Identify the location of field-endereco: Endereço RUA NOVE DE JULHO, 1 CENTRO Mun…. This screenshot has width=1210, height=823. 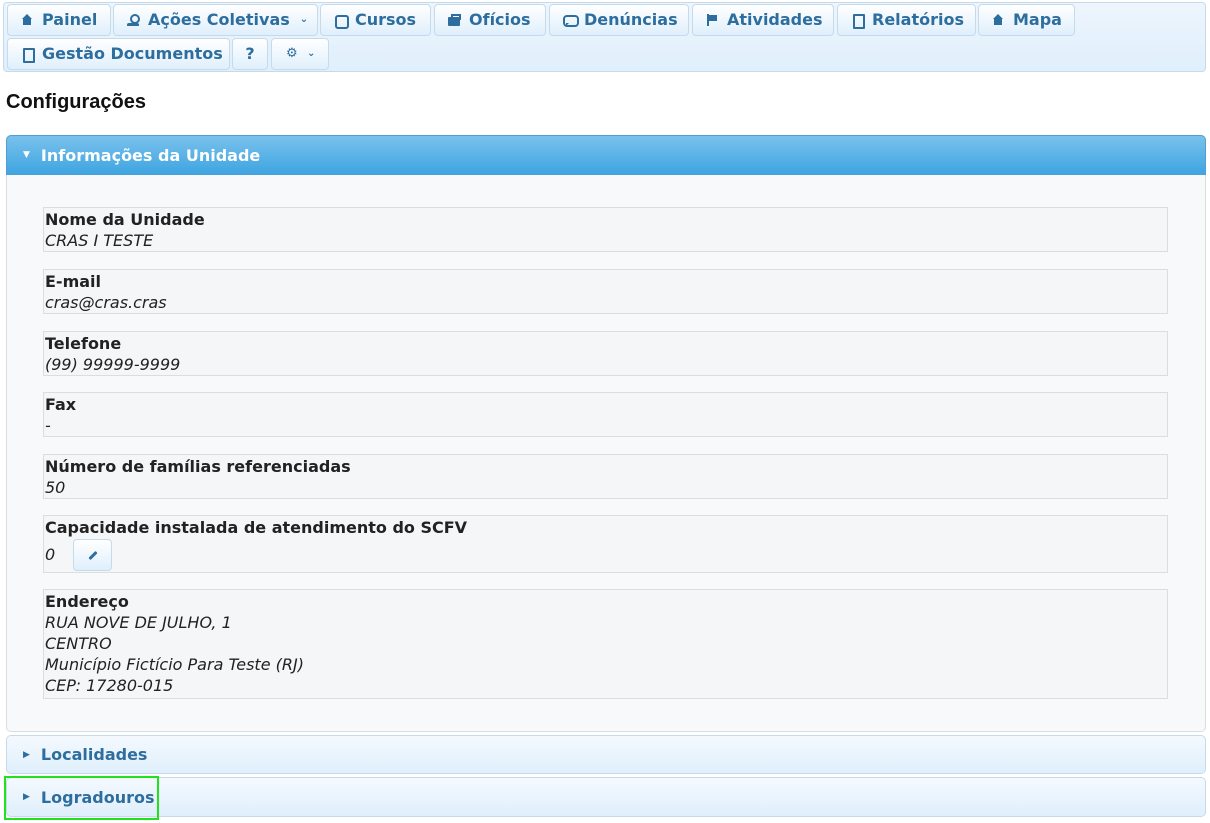
(605, 644).